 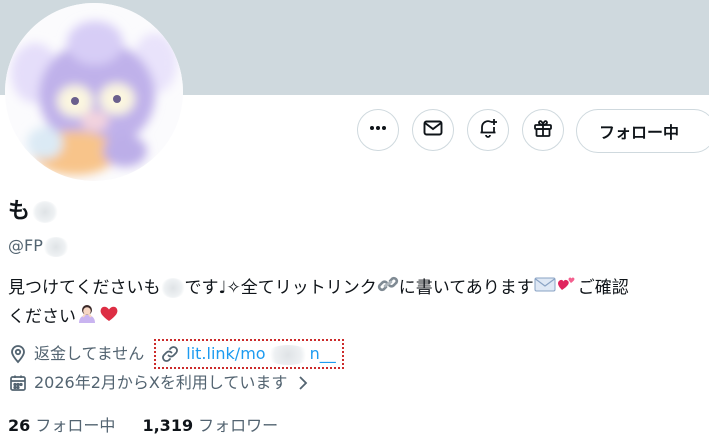 I want to click on link-text-start: lit.link/mo, so click(x=226, y=353).